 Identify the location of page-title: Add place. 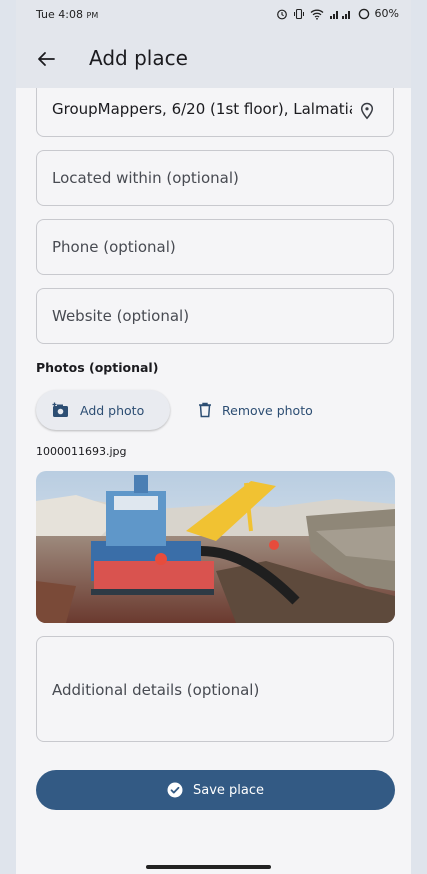
(138, 58).